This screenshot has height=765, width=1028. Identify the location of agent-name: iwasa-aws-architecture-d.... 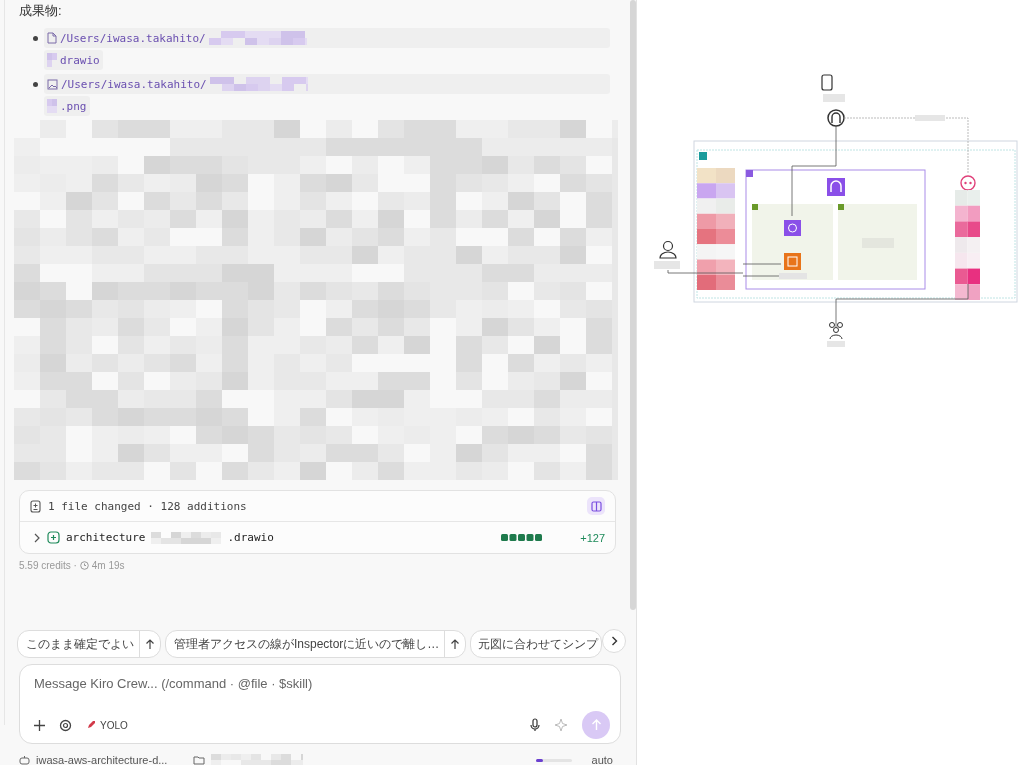
(102, 759).